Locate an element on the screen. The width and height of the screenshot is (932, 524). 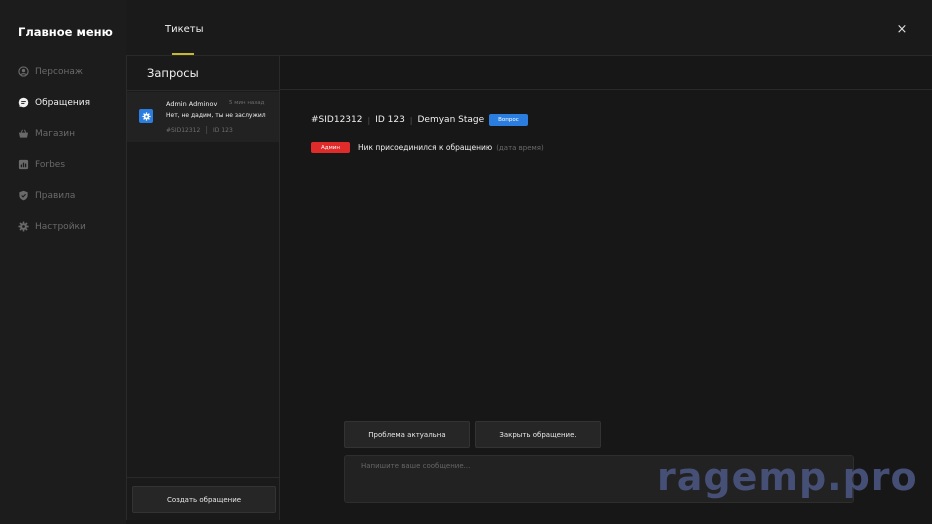
ticket-time: 5 мин назад is located at coordinates (247, 103).